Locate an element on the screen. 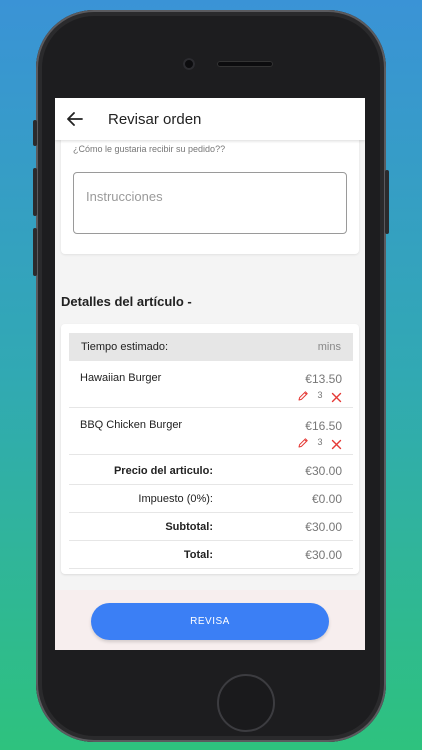  app-bar: Revisar orden is located at coordinates (210, 119).